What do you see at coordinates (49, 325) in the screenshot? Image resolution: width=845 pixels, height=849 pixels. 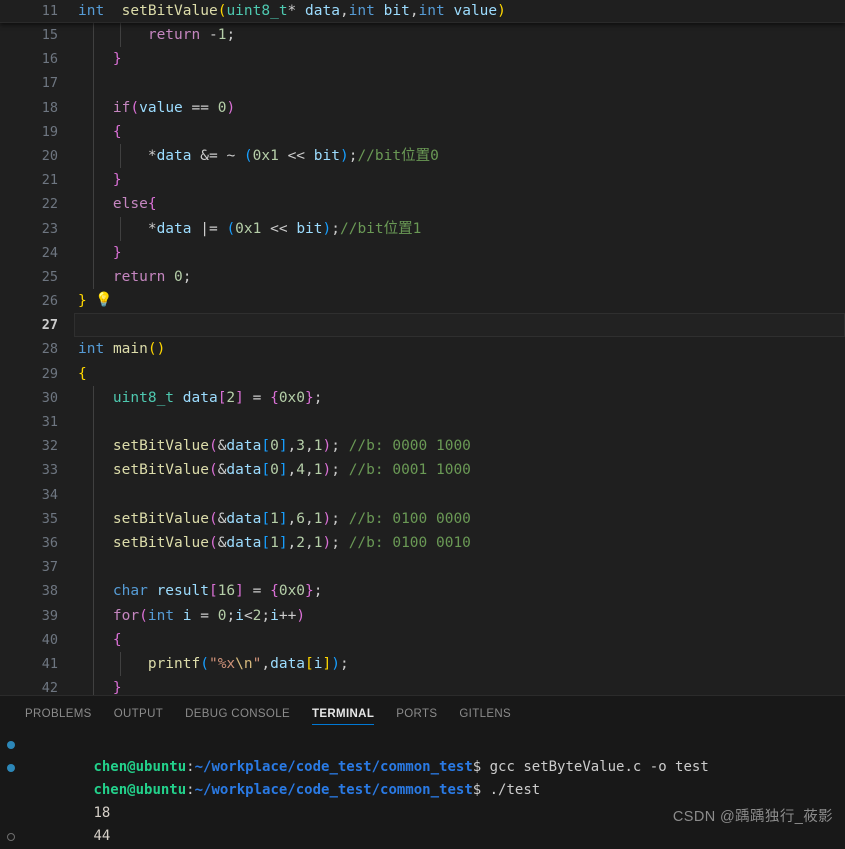 I see `line-number: 27` at bounding box center [49, 325].